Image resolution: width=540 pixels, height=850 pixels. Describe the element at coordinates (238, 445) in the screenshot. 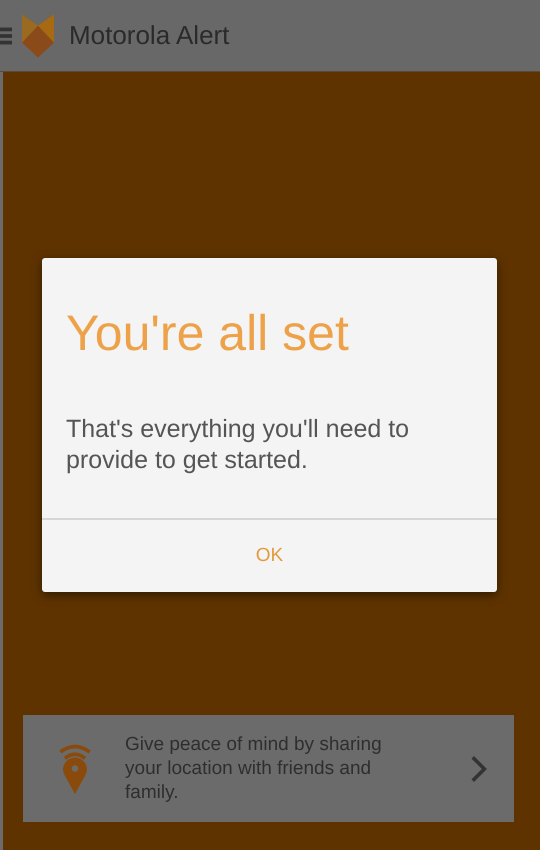

I see `dialog-message: That's everything you'll need to provide to get started.` at that location.